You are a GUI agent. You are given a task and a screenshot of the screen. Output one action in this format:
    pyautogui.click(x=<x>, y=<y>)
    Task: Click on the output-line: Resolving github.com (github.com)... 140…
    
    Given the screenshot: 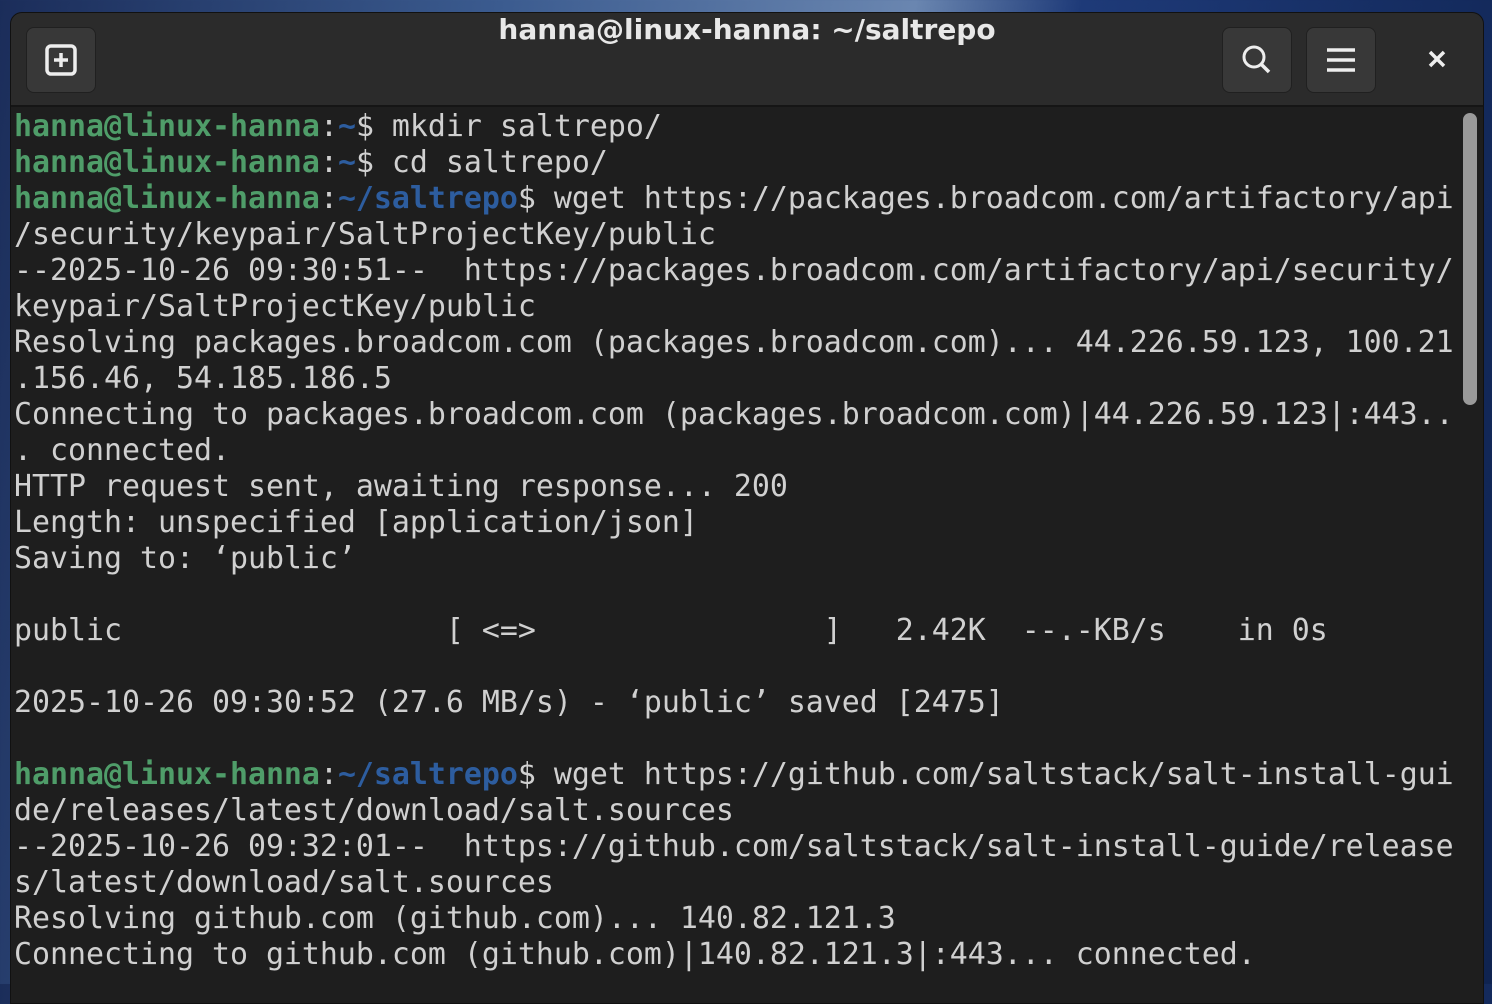 What is the action you would take?
    pyautogui.click(x=735, y=919)
    